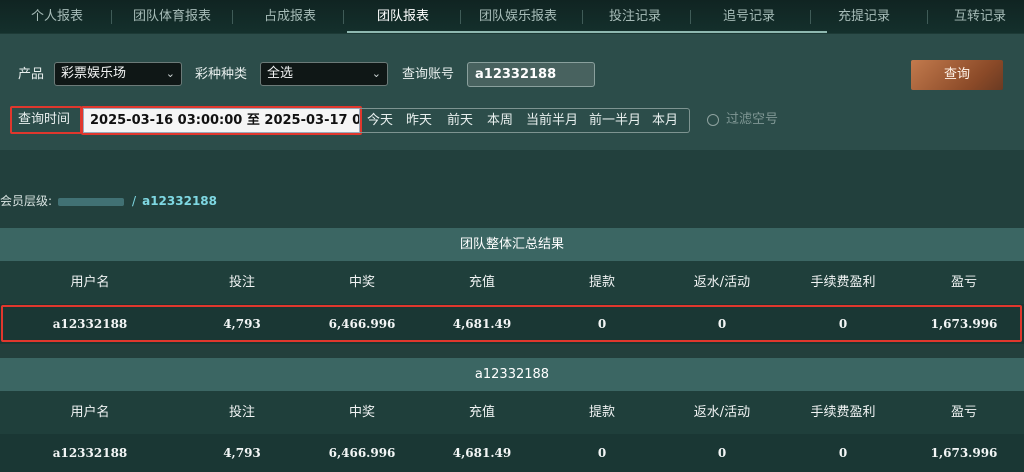 This screenshot has width=1024, height=472. I want to click on profit-loss-cell: 1,673.996, so click(964, 453).